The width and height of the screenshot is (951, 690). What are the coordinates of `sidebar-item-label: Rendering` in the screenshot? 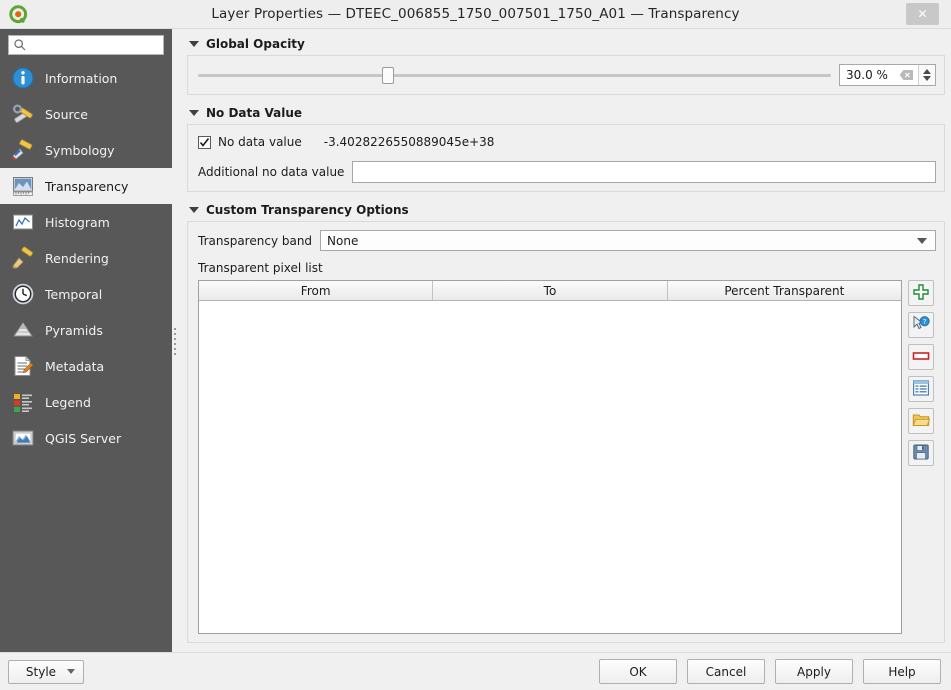 It's located at (77, 258).